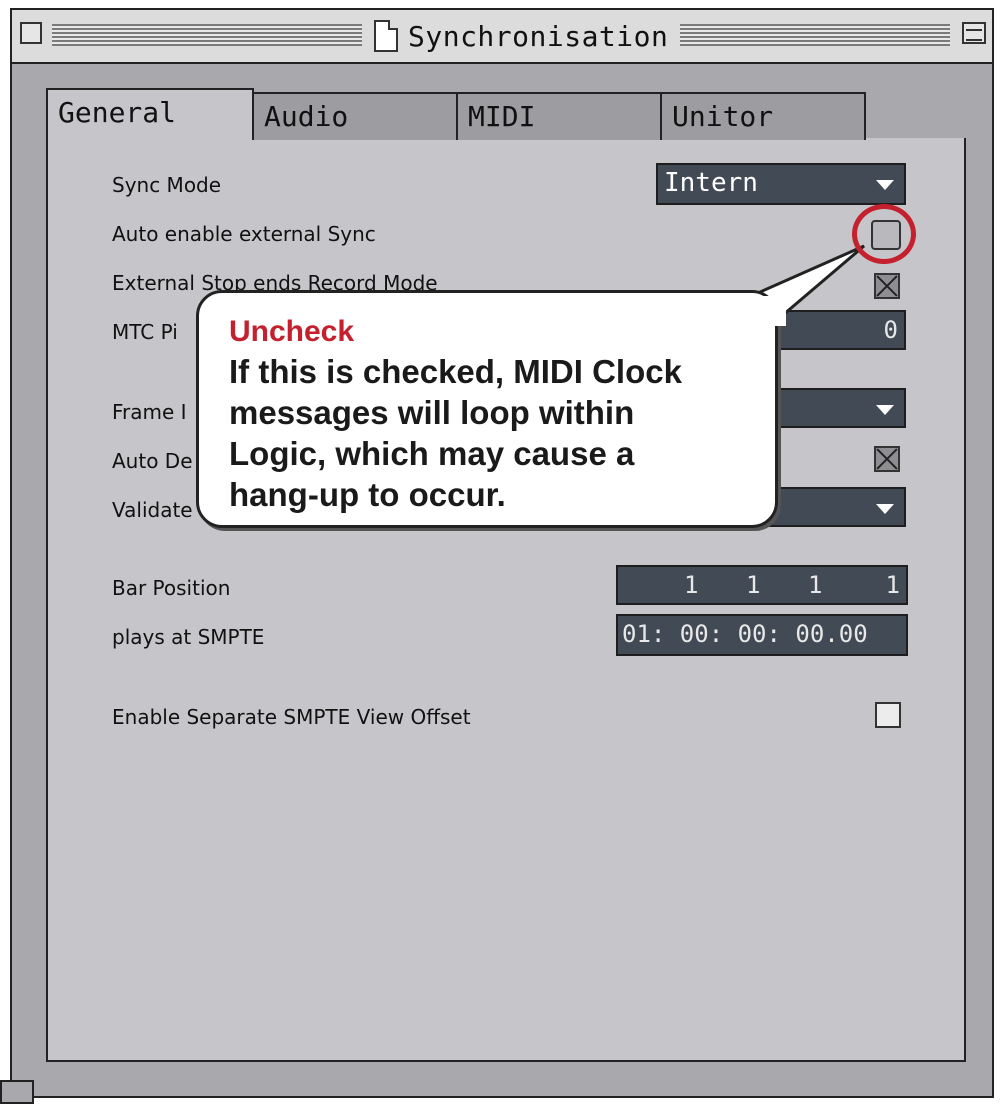 The width and height of the screenshot is (1001, 1104). I want to click on title-bar: Synchronisation, so click(502, 37).